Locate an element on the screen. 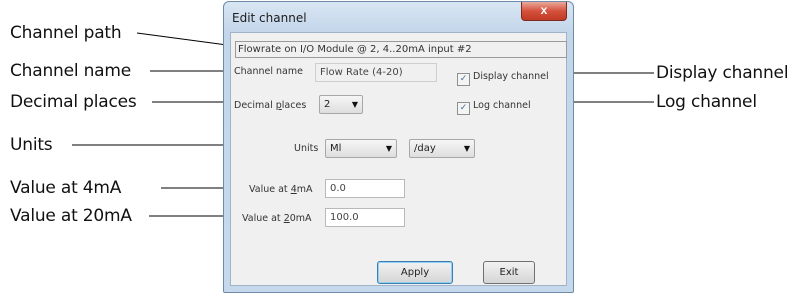  close-button: x is located at coordinates (544, 11).